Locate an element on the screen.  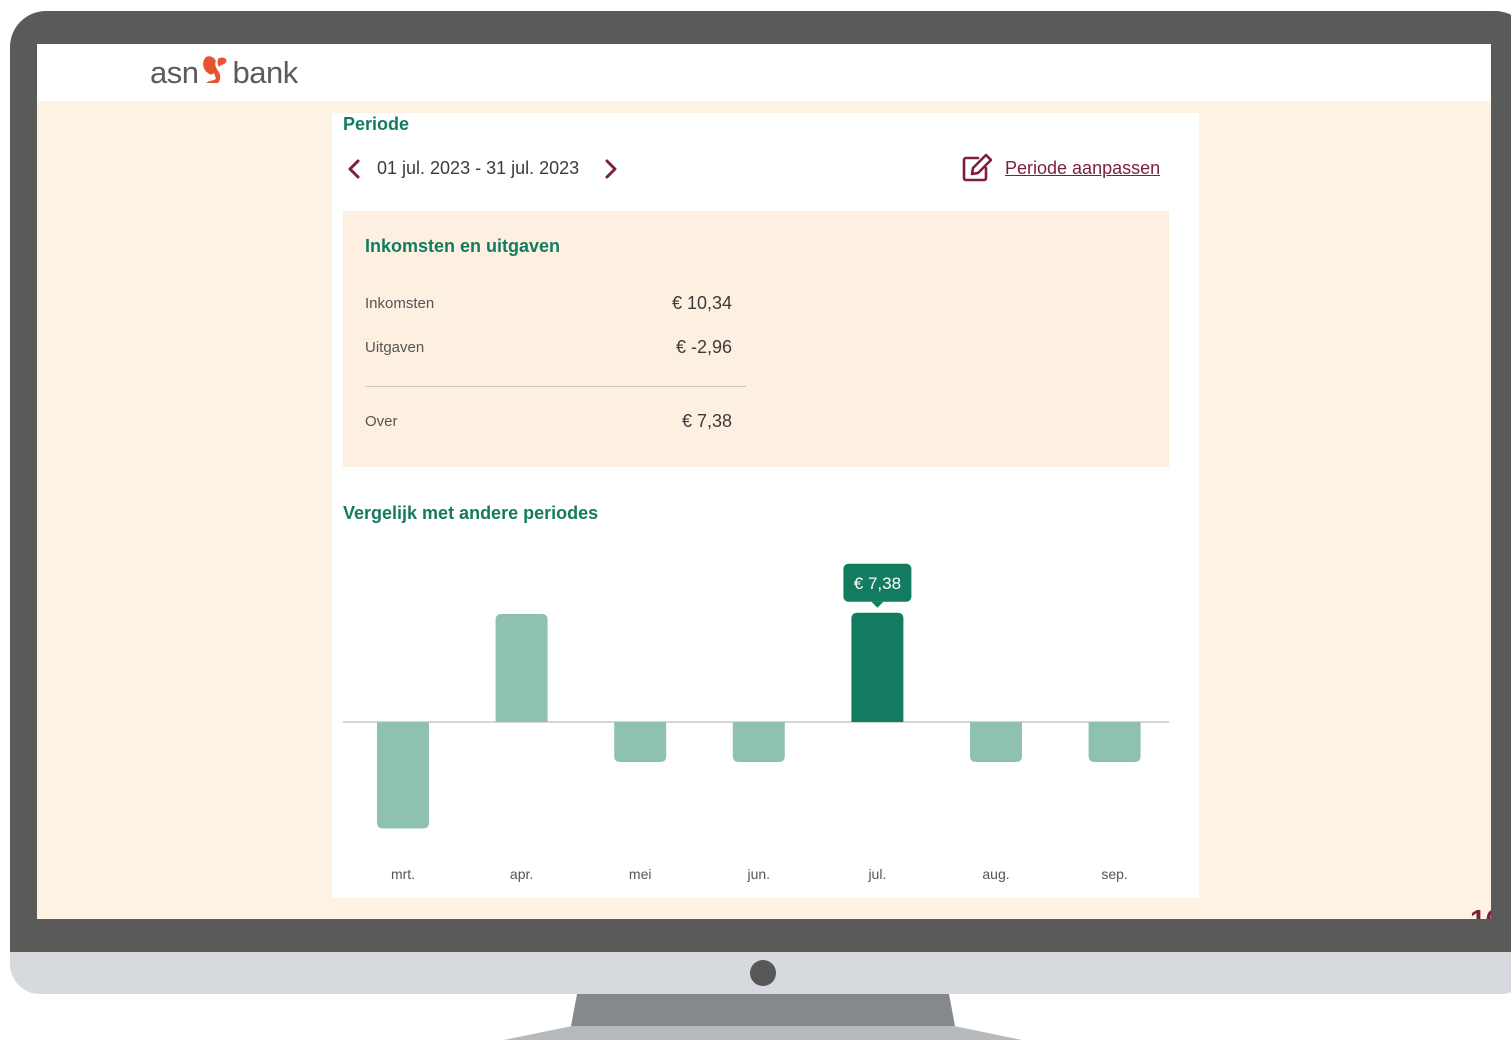
next-period-button is located at coordinates (611, 169).